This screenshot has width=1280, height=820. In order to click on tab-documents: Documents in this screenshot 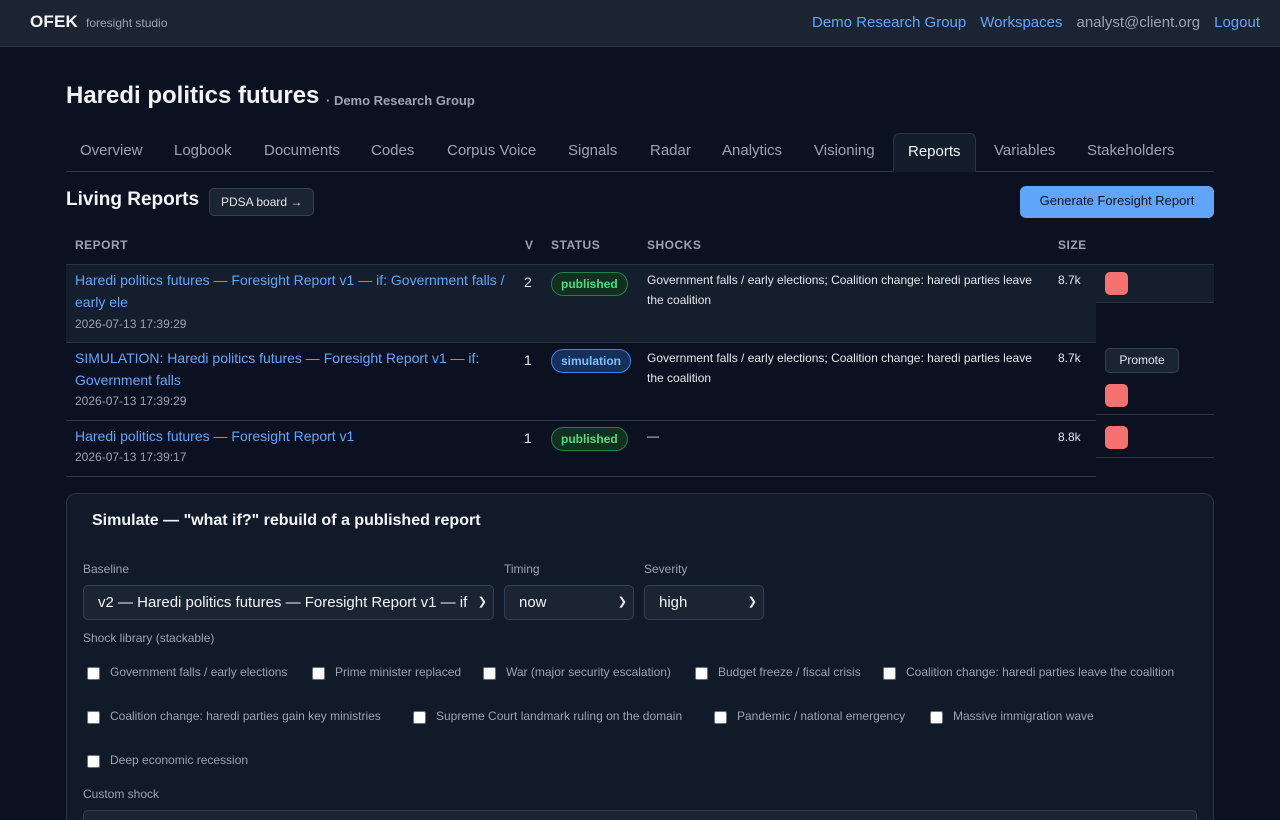, I will do `click(302, 152)`.